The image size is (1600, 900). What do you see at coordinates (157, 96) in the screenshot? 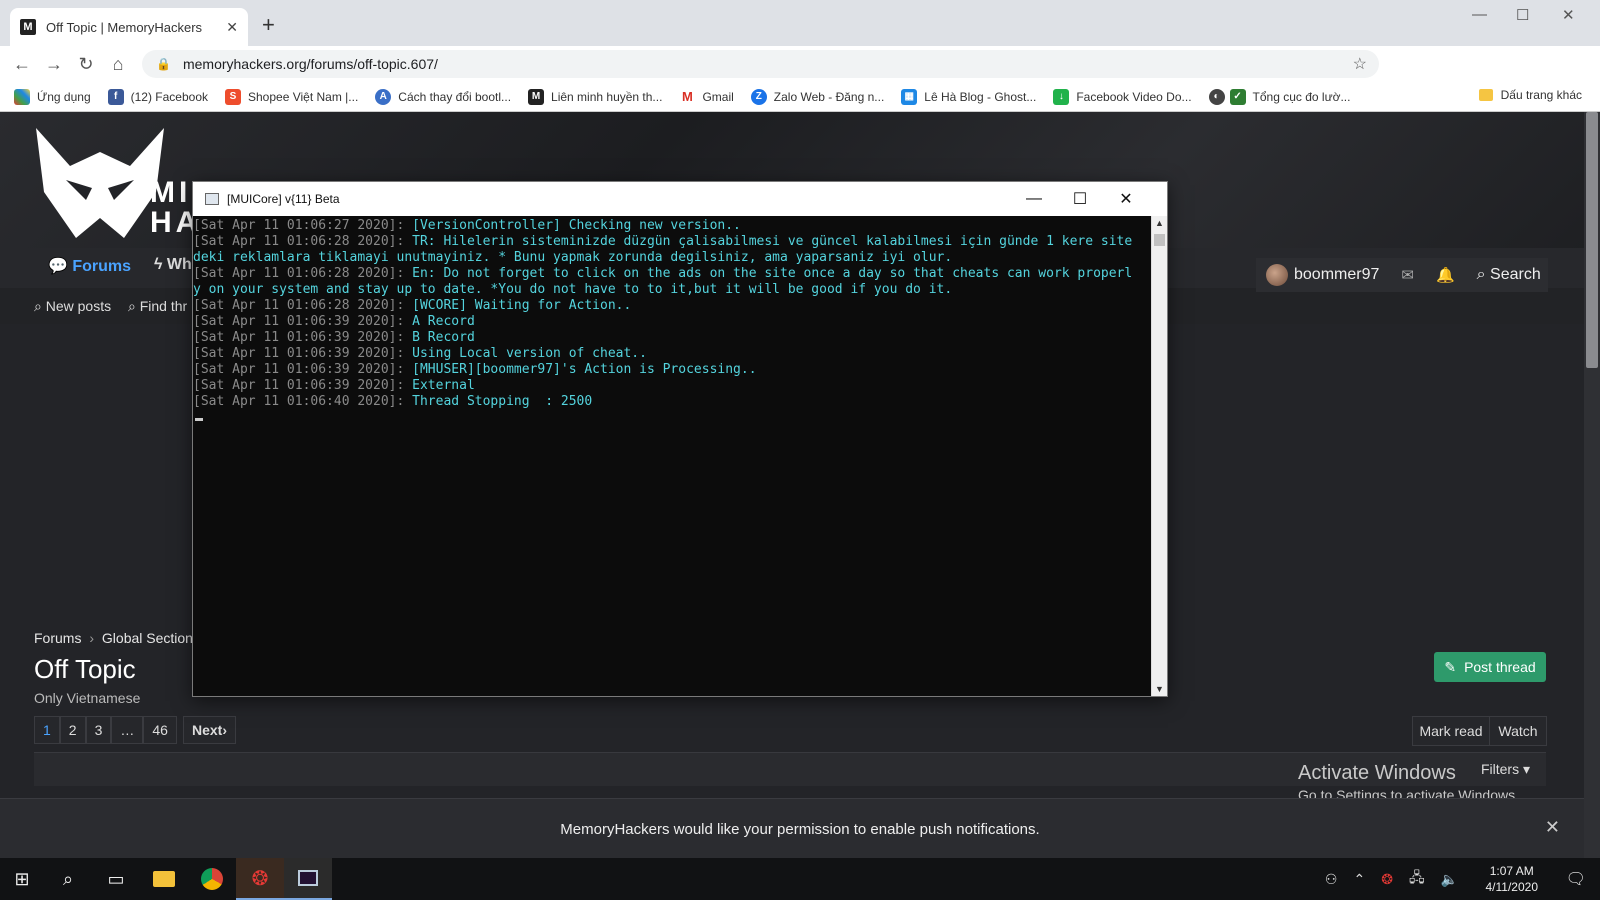
I see `bookmark-item: f (12) Facebook` at bounding box center [157, 96].